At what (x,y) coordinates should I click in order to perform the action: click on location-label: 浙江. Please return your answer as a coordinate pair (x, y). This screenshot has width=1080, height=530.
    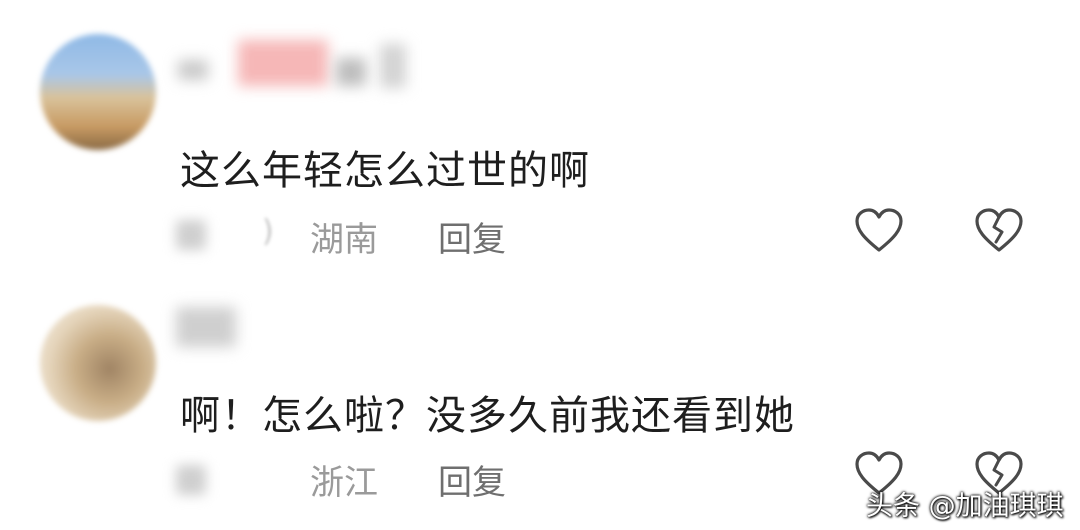
    Looking at the image, I should click on (344, 483).